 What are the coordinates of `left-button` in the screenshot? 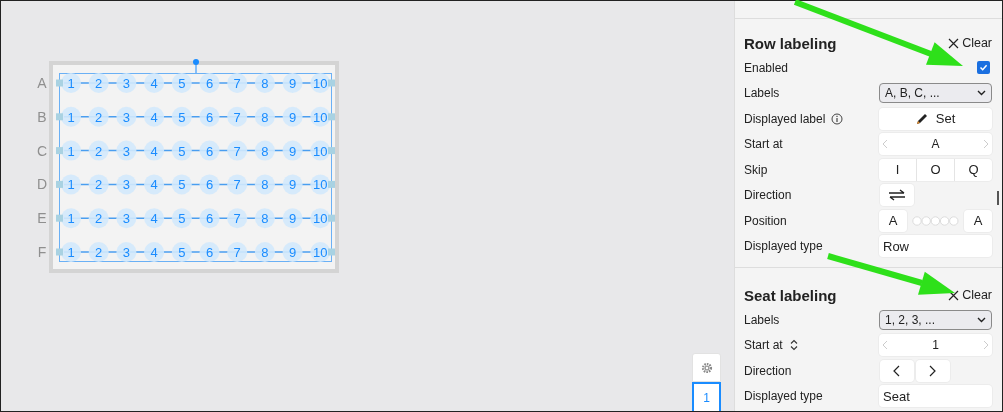 It's located at (896, 370).